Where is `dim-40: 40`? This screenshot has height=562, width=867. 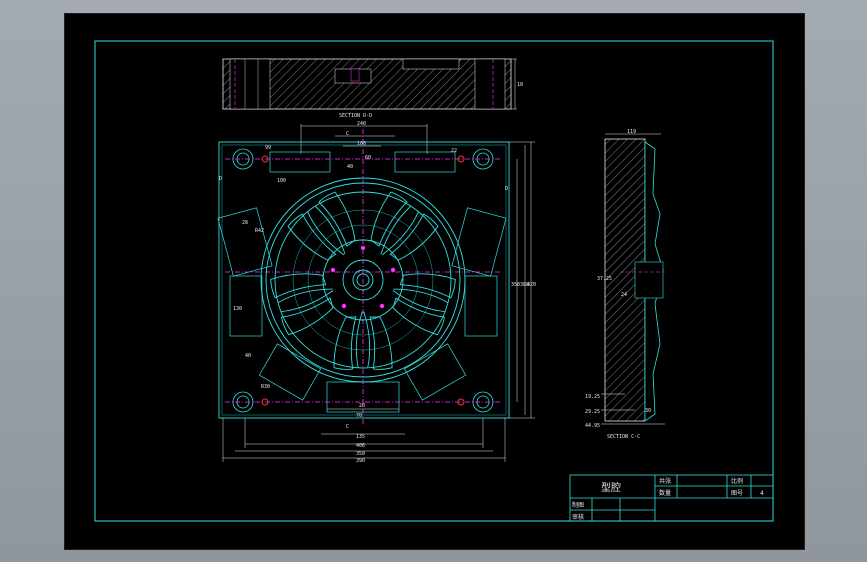 dim-40: 40 is located at coordinates (350, 167).